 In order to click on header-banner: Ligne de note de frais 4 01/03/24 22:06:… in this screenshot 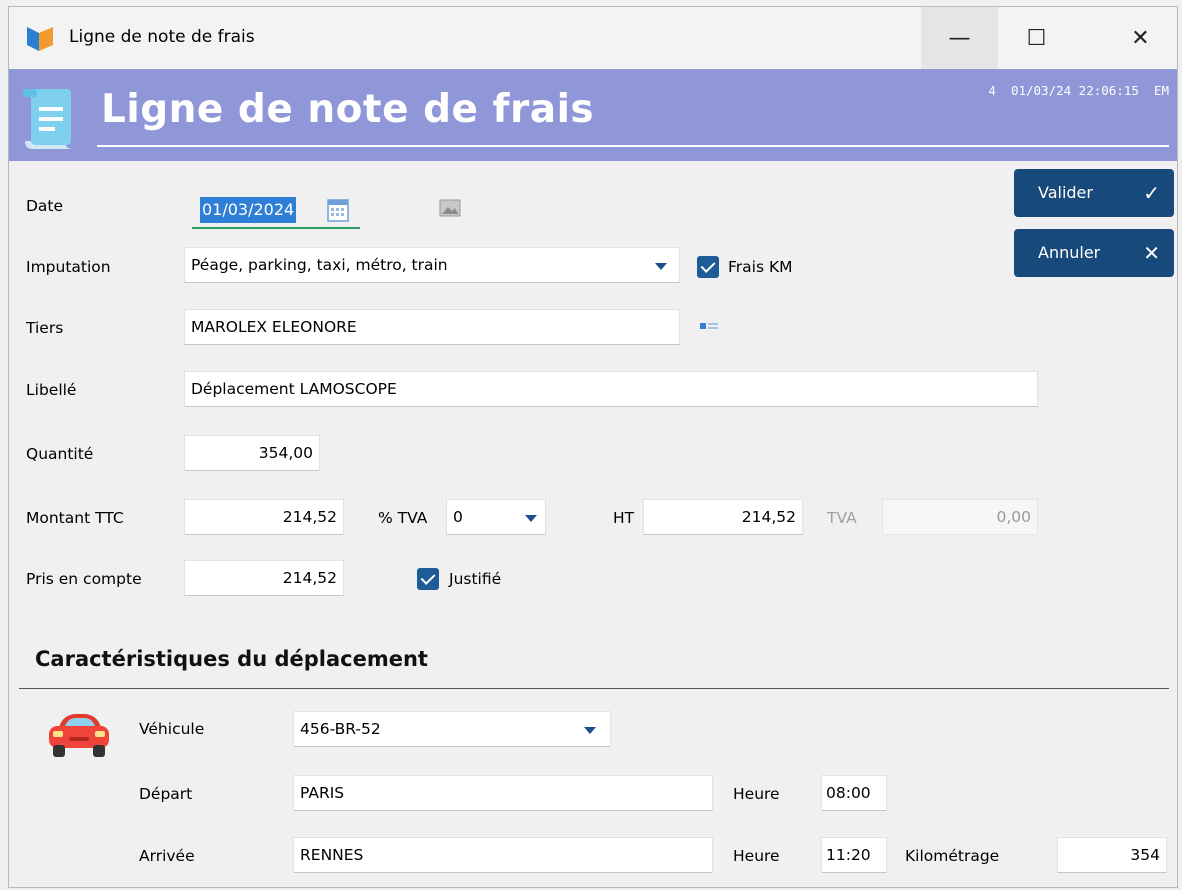, I will do `click(593, 115)`.